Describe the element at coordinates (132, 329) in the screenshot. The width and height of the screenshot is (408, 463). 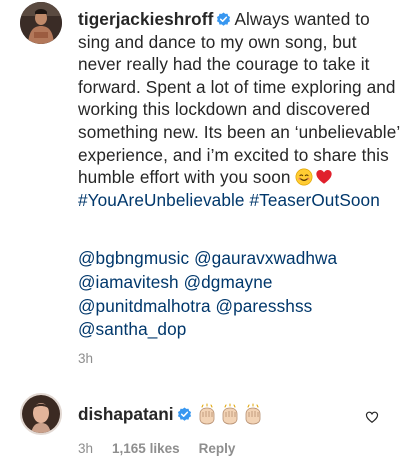
I see `mention-link: @santha_dop` at that location.